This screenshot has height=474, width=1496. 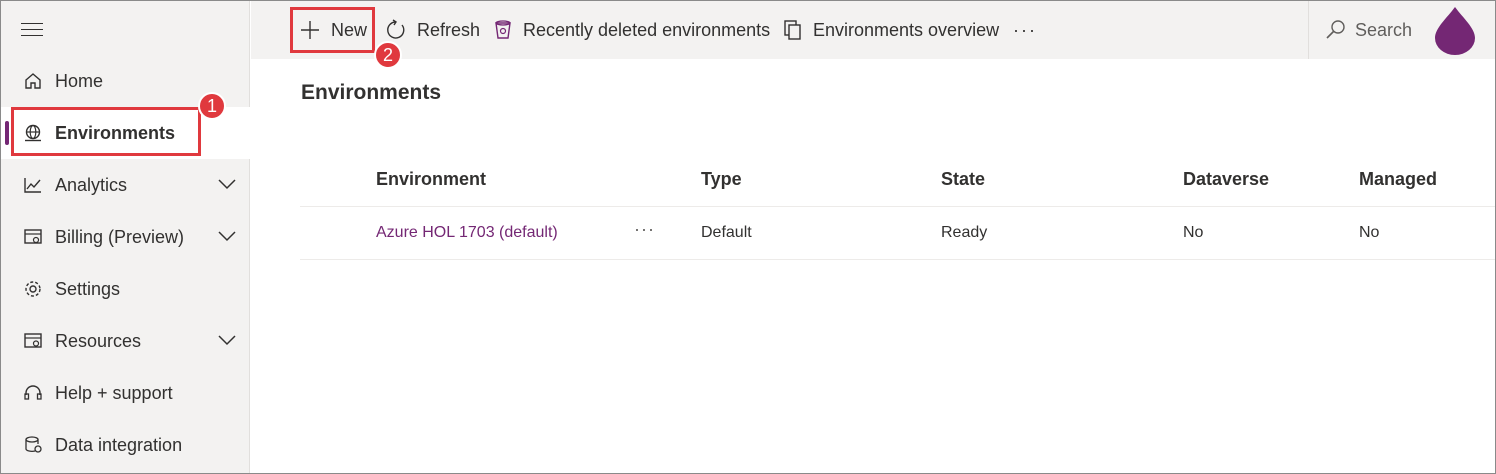 I want to click on environments-overview-button: Environments overview, so click(x=891, y=30).